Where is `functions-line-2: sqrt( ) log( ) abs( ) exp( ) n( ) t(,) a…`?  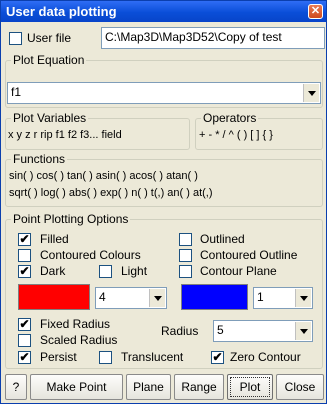
functions-line-2: sqrt( ) log( ) abs( ) exp( ) n( ) t(,) a… is located at coordinates (111, 193).